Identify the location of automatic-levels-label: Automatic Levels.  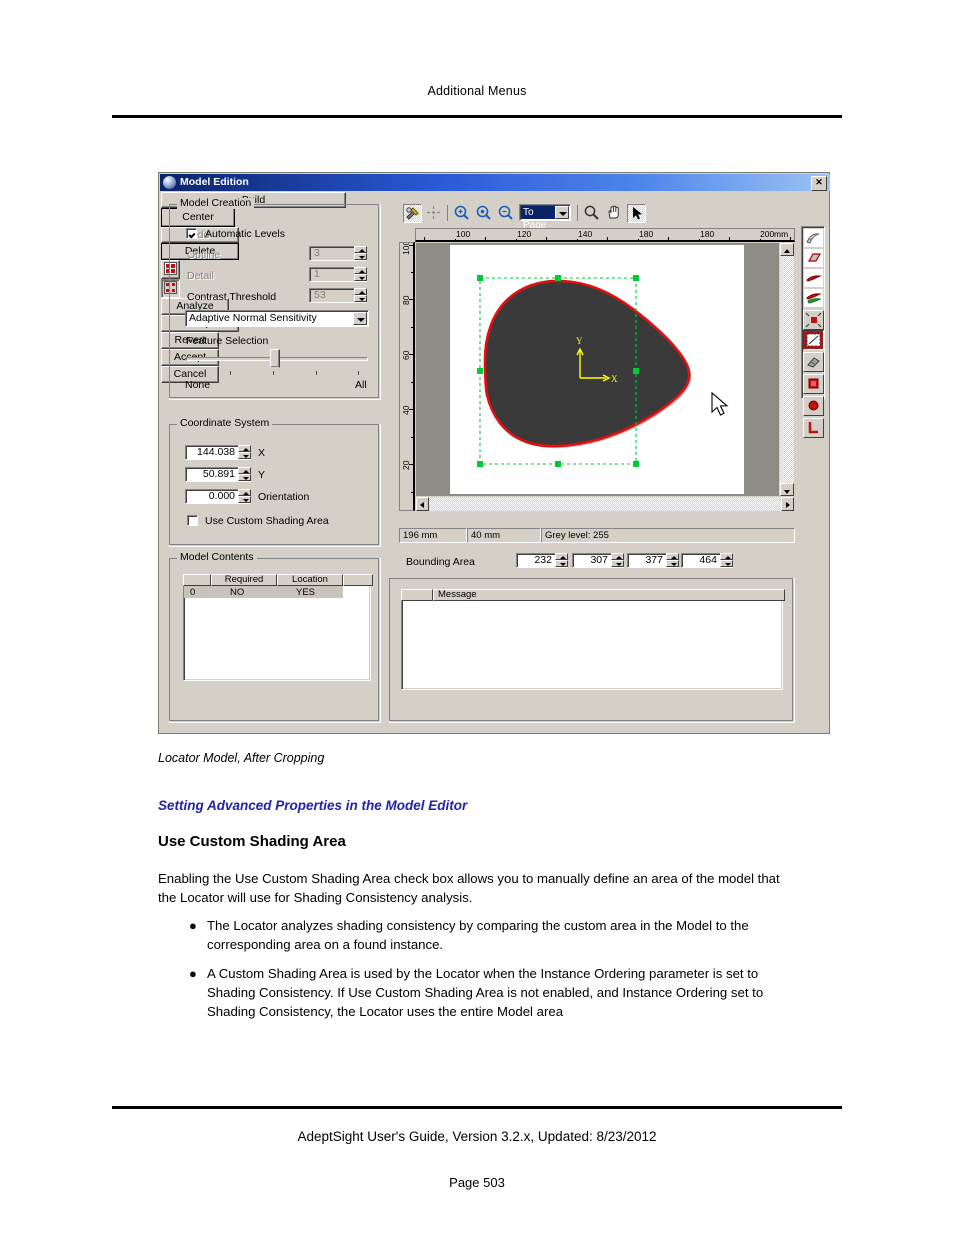
(245, 234).